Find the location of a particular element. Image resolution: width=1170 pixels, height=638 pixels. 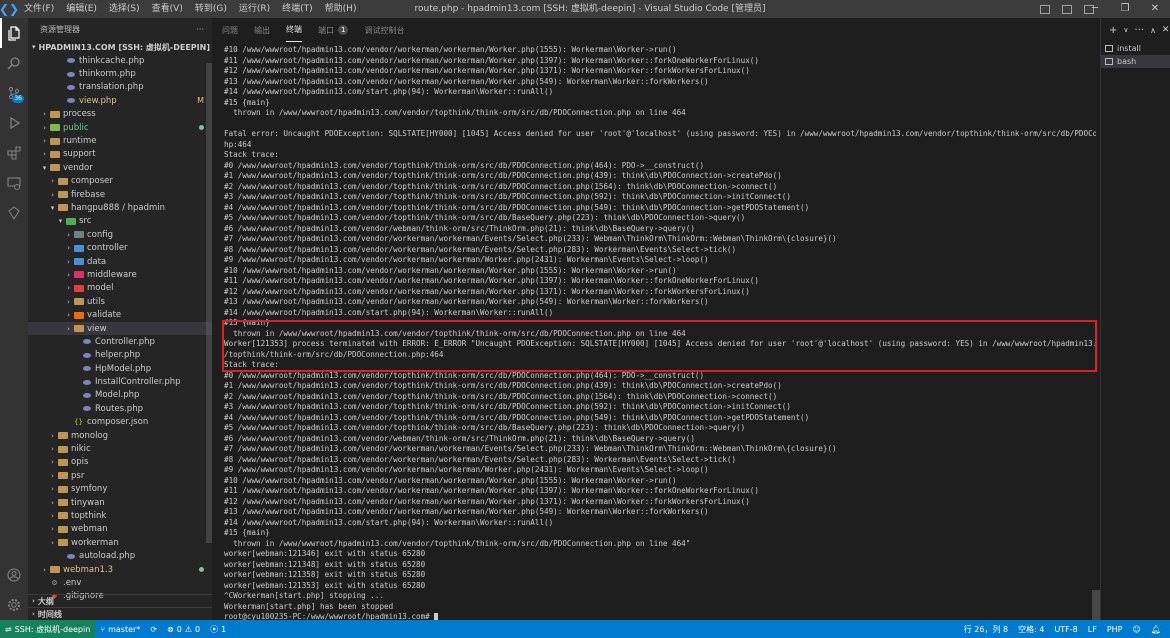

toggle-panel-icon is located at coordinates (1067, 9).